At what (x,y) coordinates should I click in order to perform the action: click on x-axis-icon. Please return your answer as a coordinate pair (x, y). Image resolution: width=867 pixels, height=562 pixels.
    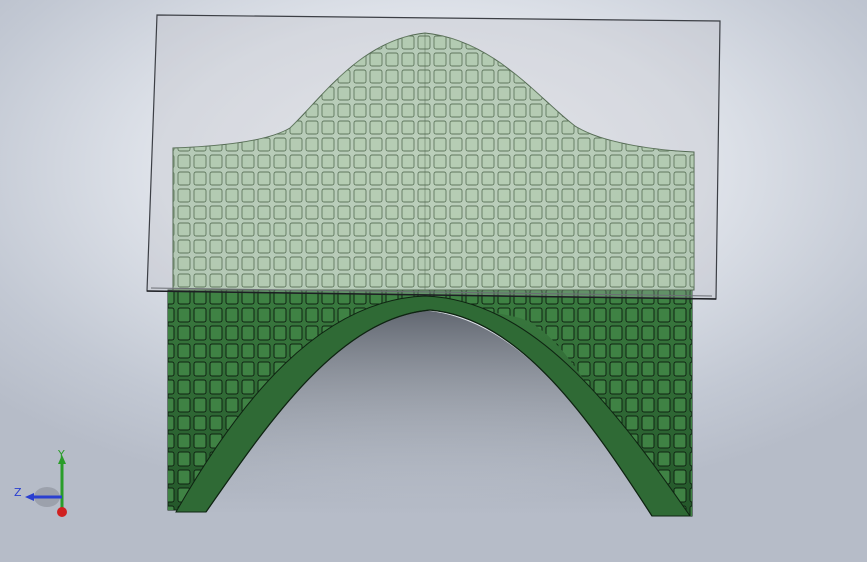
    Looking at the image, I should click on (62, 512).